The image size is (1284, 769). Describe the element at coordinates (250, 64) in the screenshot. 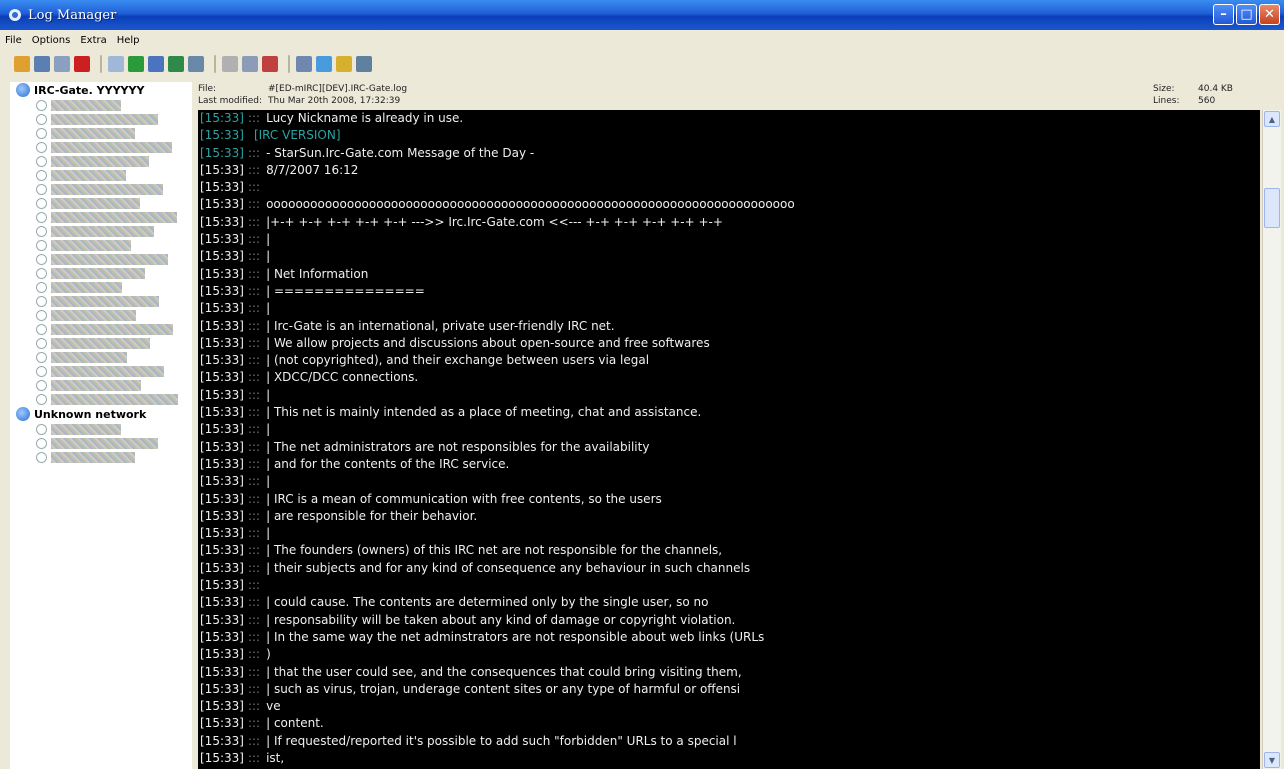

I see `back-icon` at that location.